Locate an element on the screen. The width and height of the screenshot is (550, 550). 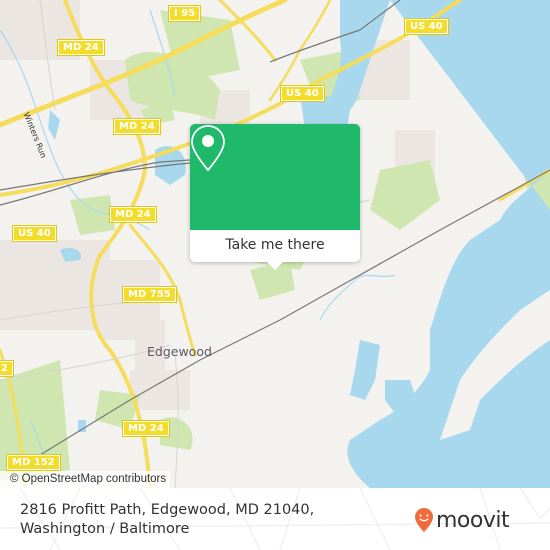
map-attribution: © OpenStreetMap contributors is located at coordinates (85, 479).